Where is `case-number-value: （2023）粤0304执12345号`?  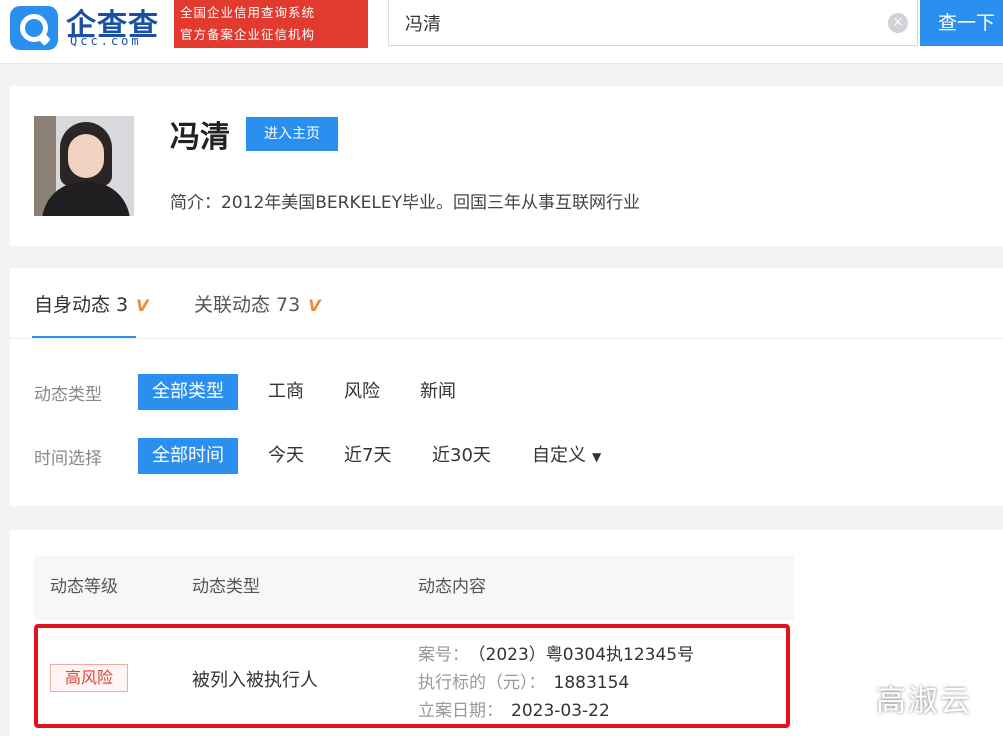
case-number-value: （2023）粤0304执12345号 is located at coordinates (586, 655).